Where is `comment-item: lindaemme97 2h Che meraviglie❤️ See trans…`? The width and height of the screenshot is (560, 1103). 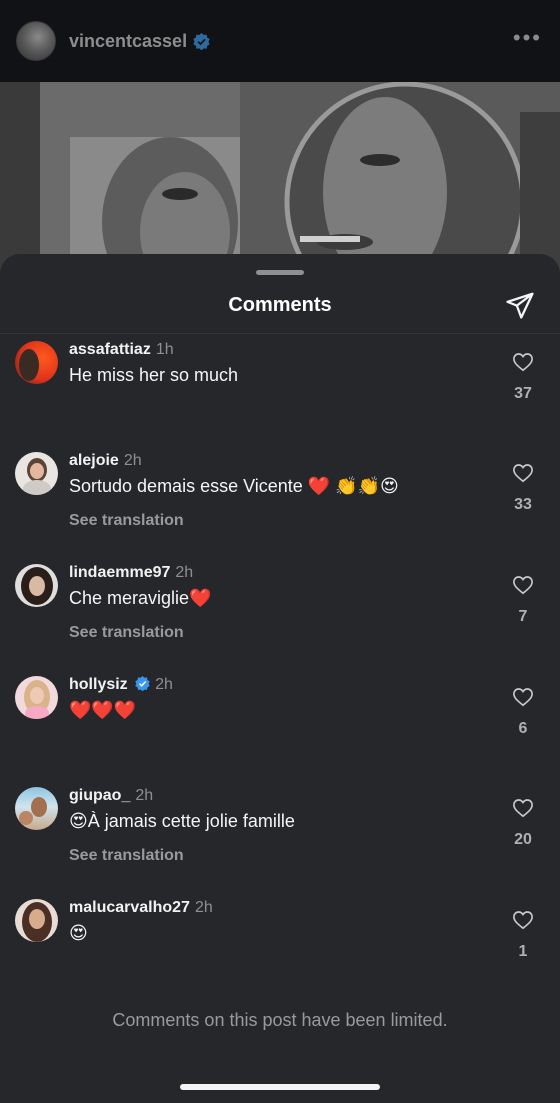 comment-item: lindaemme97 2h Che meraviglie❤️ See trans… is located at coordinates (280, 619).